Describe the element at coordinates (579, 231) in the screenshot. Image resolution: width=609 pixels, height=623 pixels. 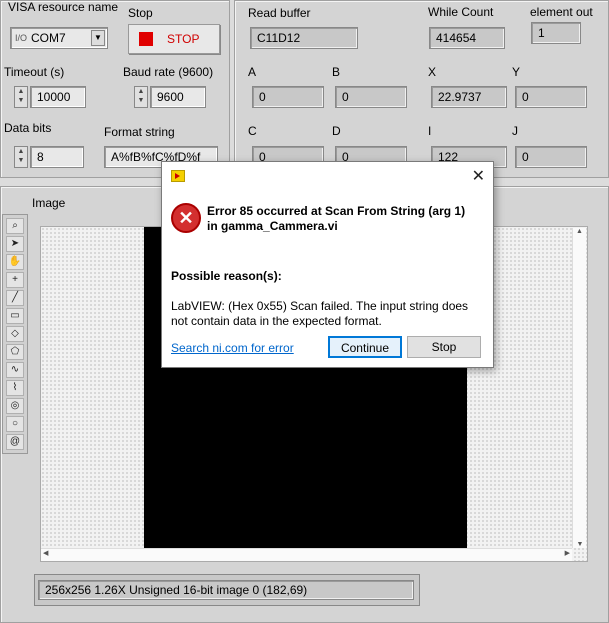
I see `scroll-up-icon: ▲` at that location.